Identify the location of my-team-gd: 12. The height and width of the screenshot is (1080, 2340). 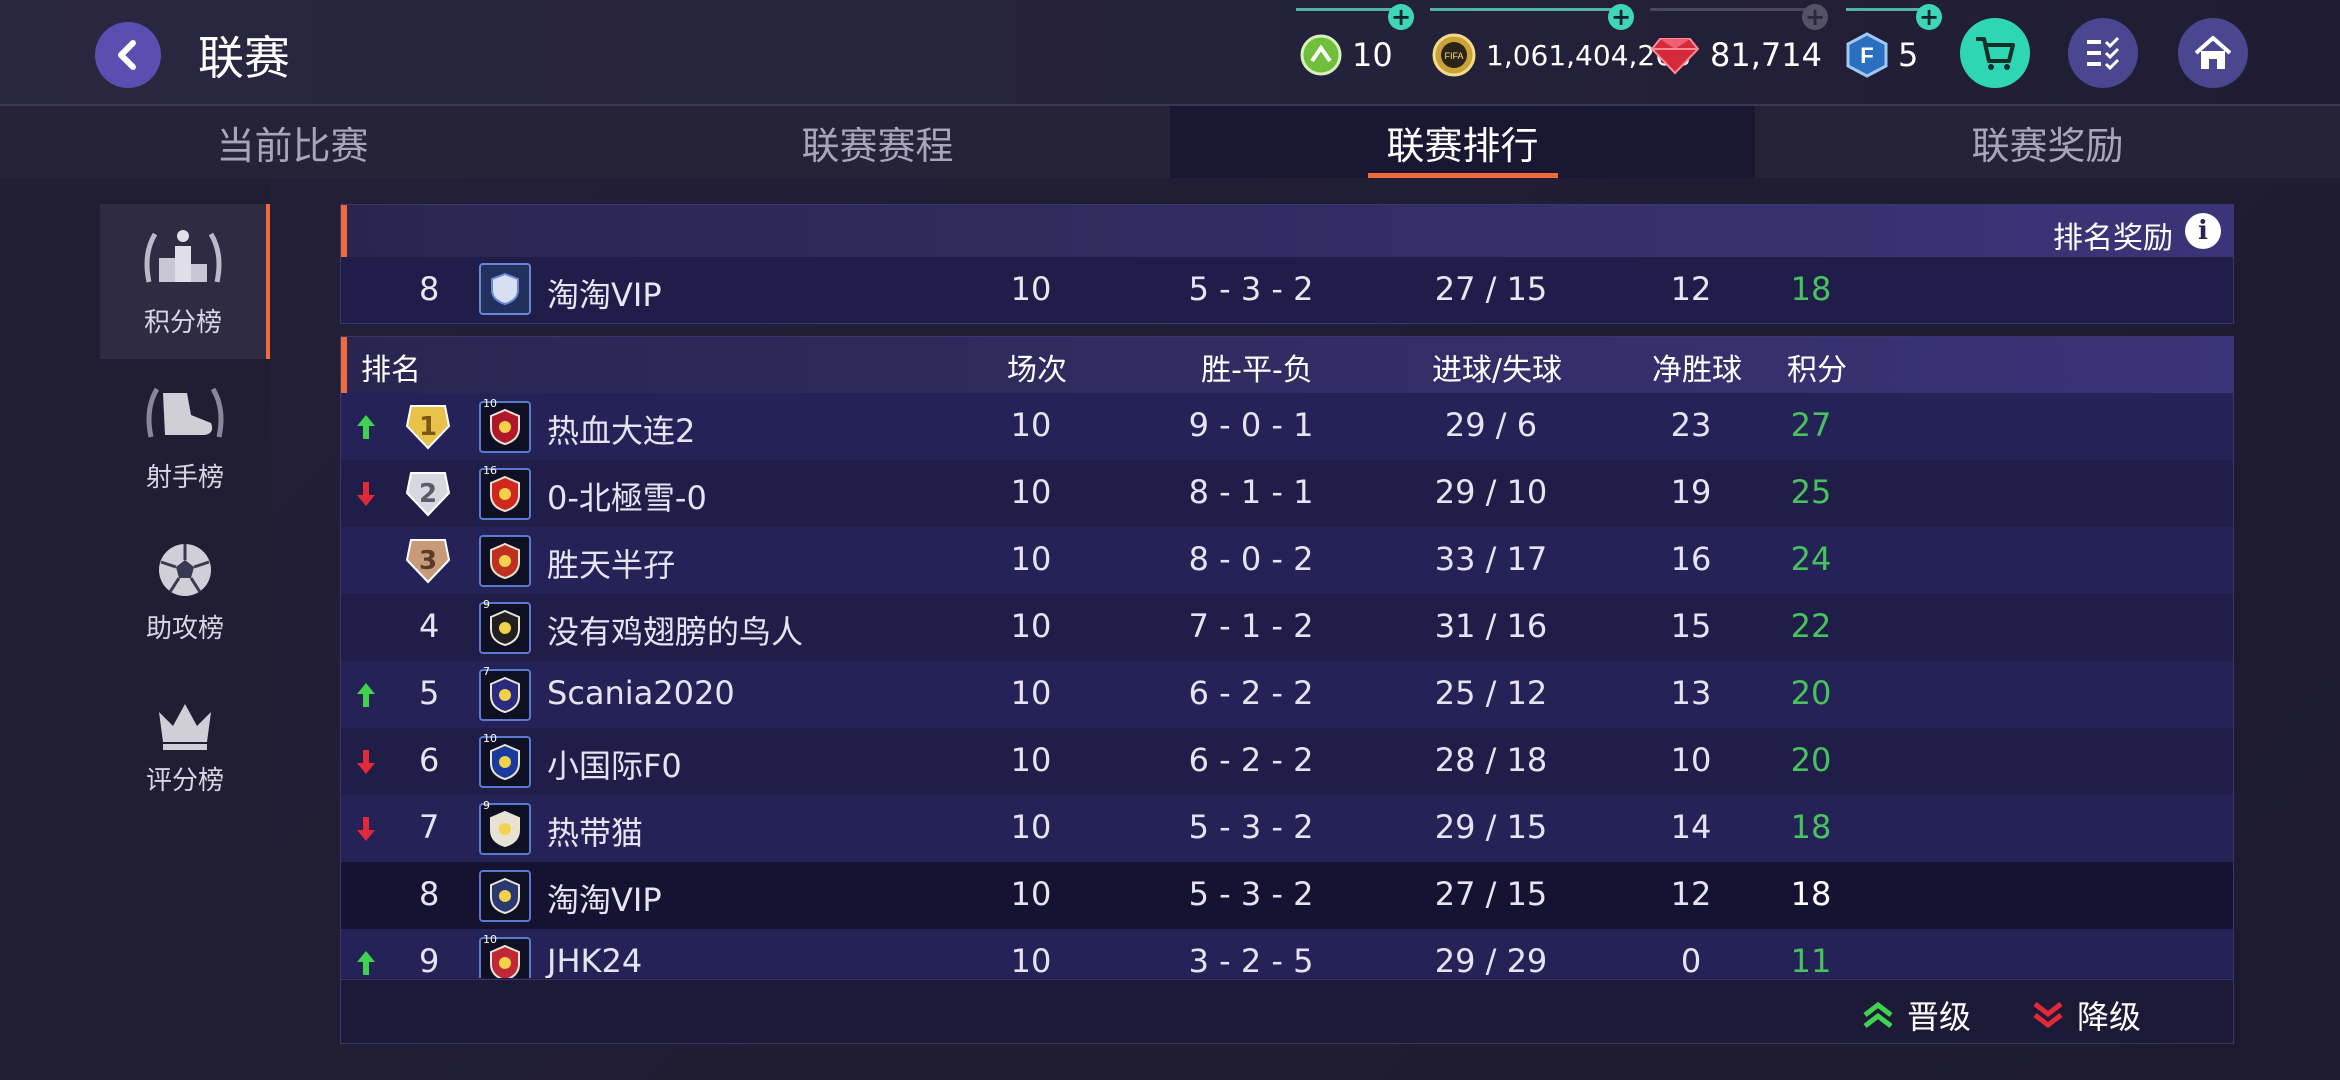
(1691, 289).